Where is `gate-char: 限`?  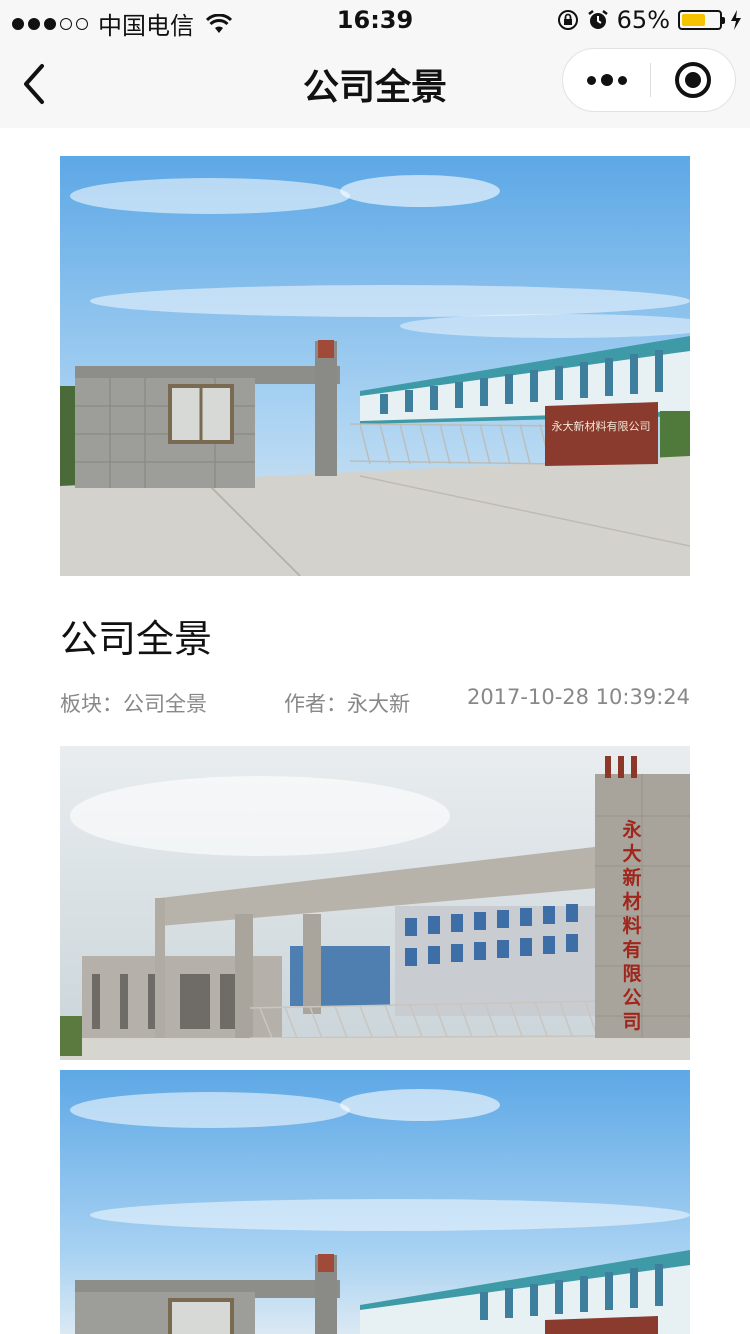
gate-char: 限 is located at coordinates (631, 974).